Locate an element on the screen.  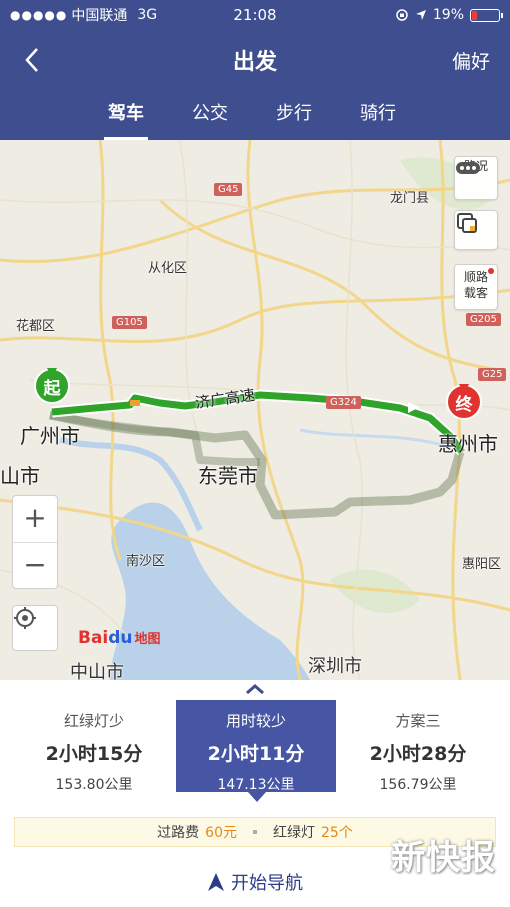
route-option-label: 红绿灯少 is located at coordinates (93, 721).